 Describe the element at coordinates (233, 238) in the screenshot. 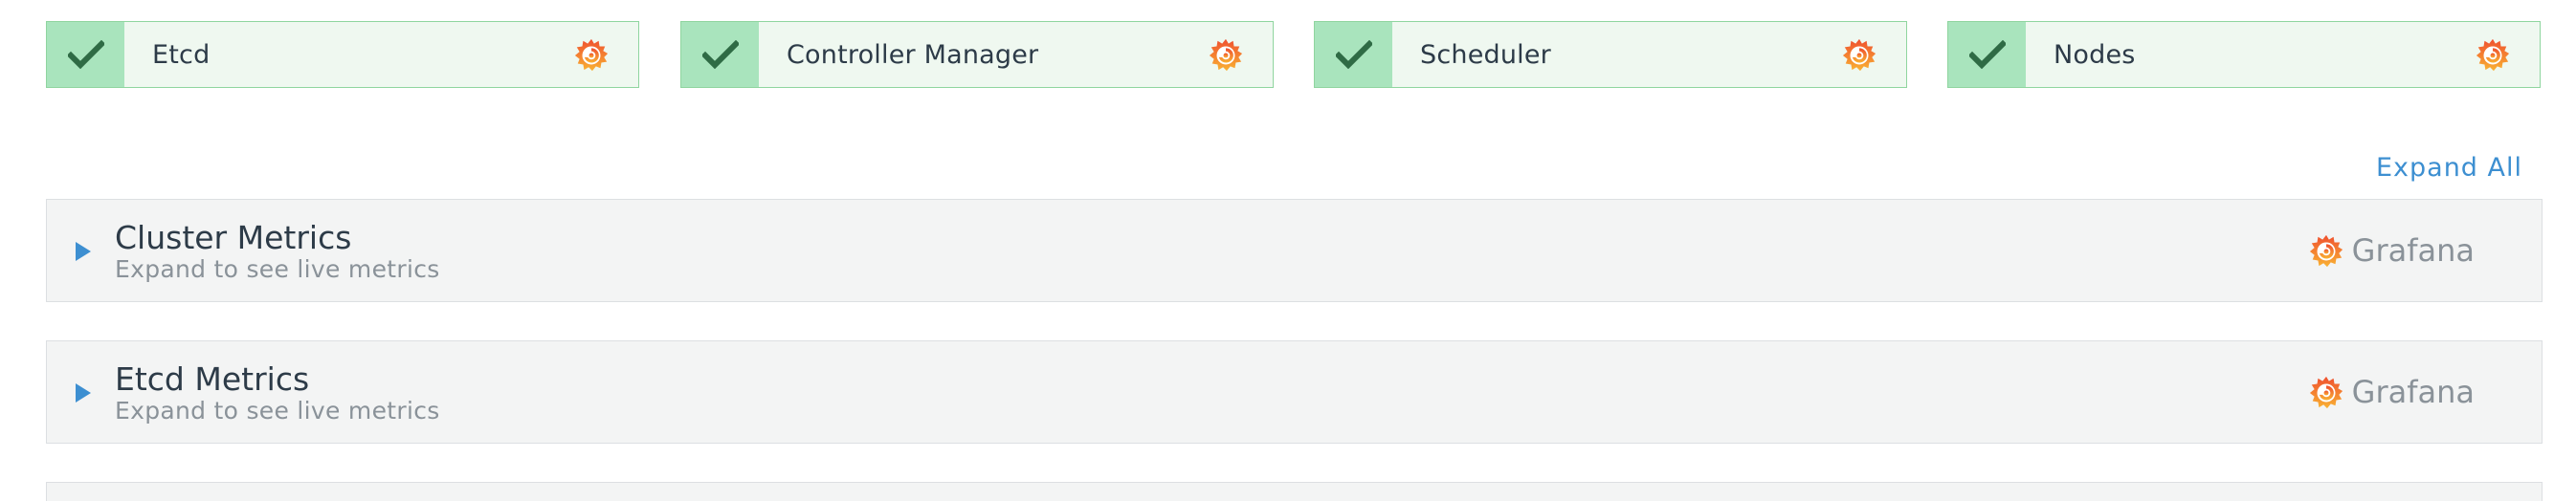

I see `panel-title: Cluster Metrics` at that location.